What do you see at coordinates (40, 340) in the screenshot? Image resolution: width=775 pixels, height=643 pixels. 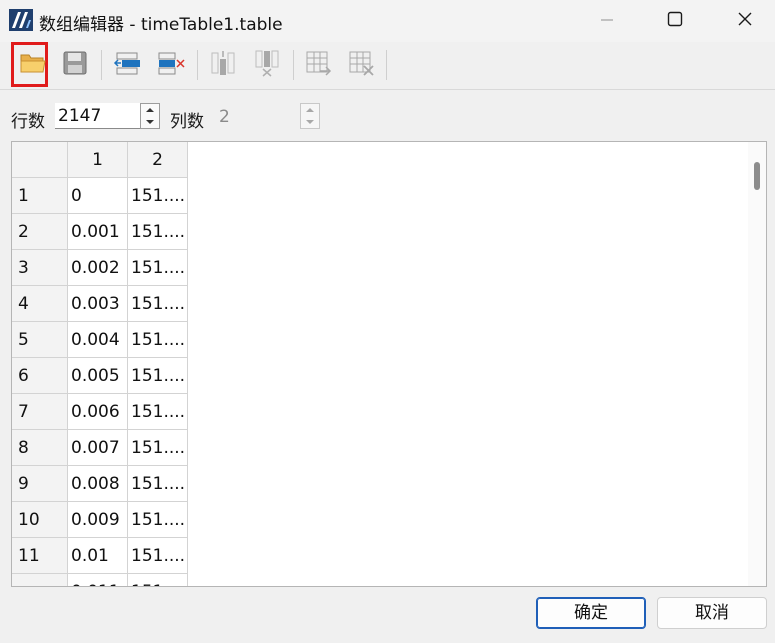 I see `row-header: 5` at bounding box center [40, 340].